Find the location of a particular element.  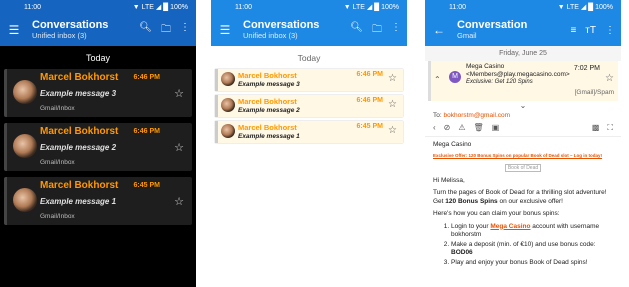

app-bar-titles: Conversation Gmail is located at coordinates (513, 30).